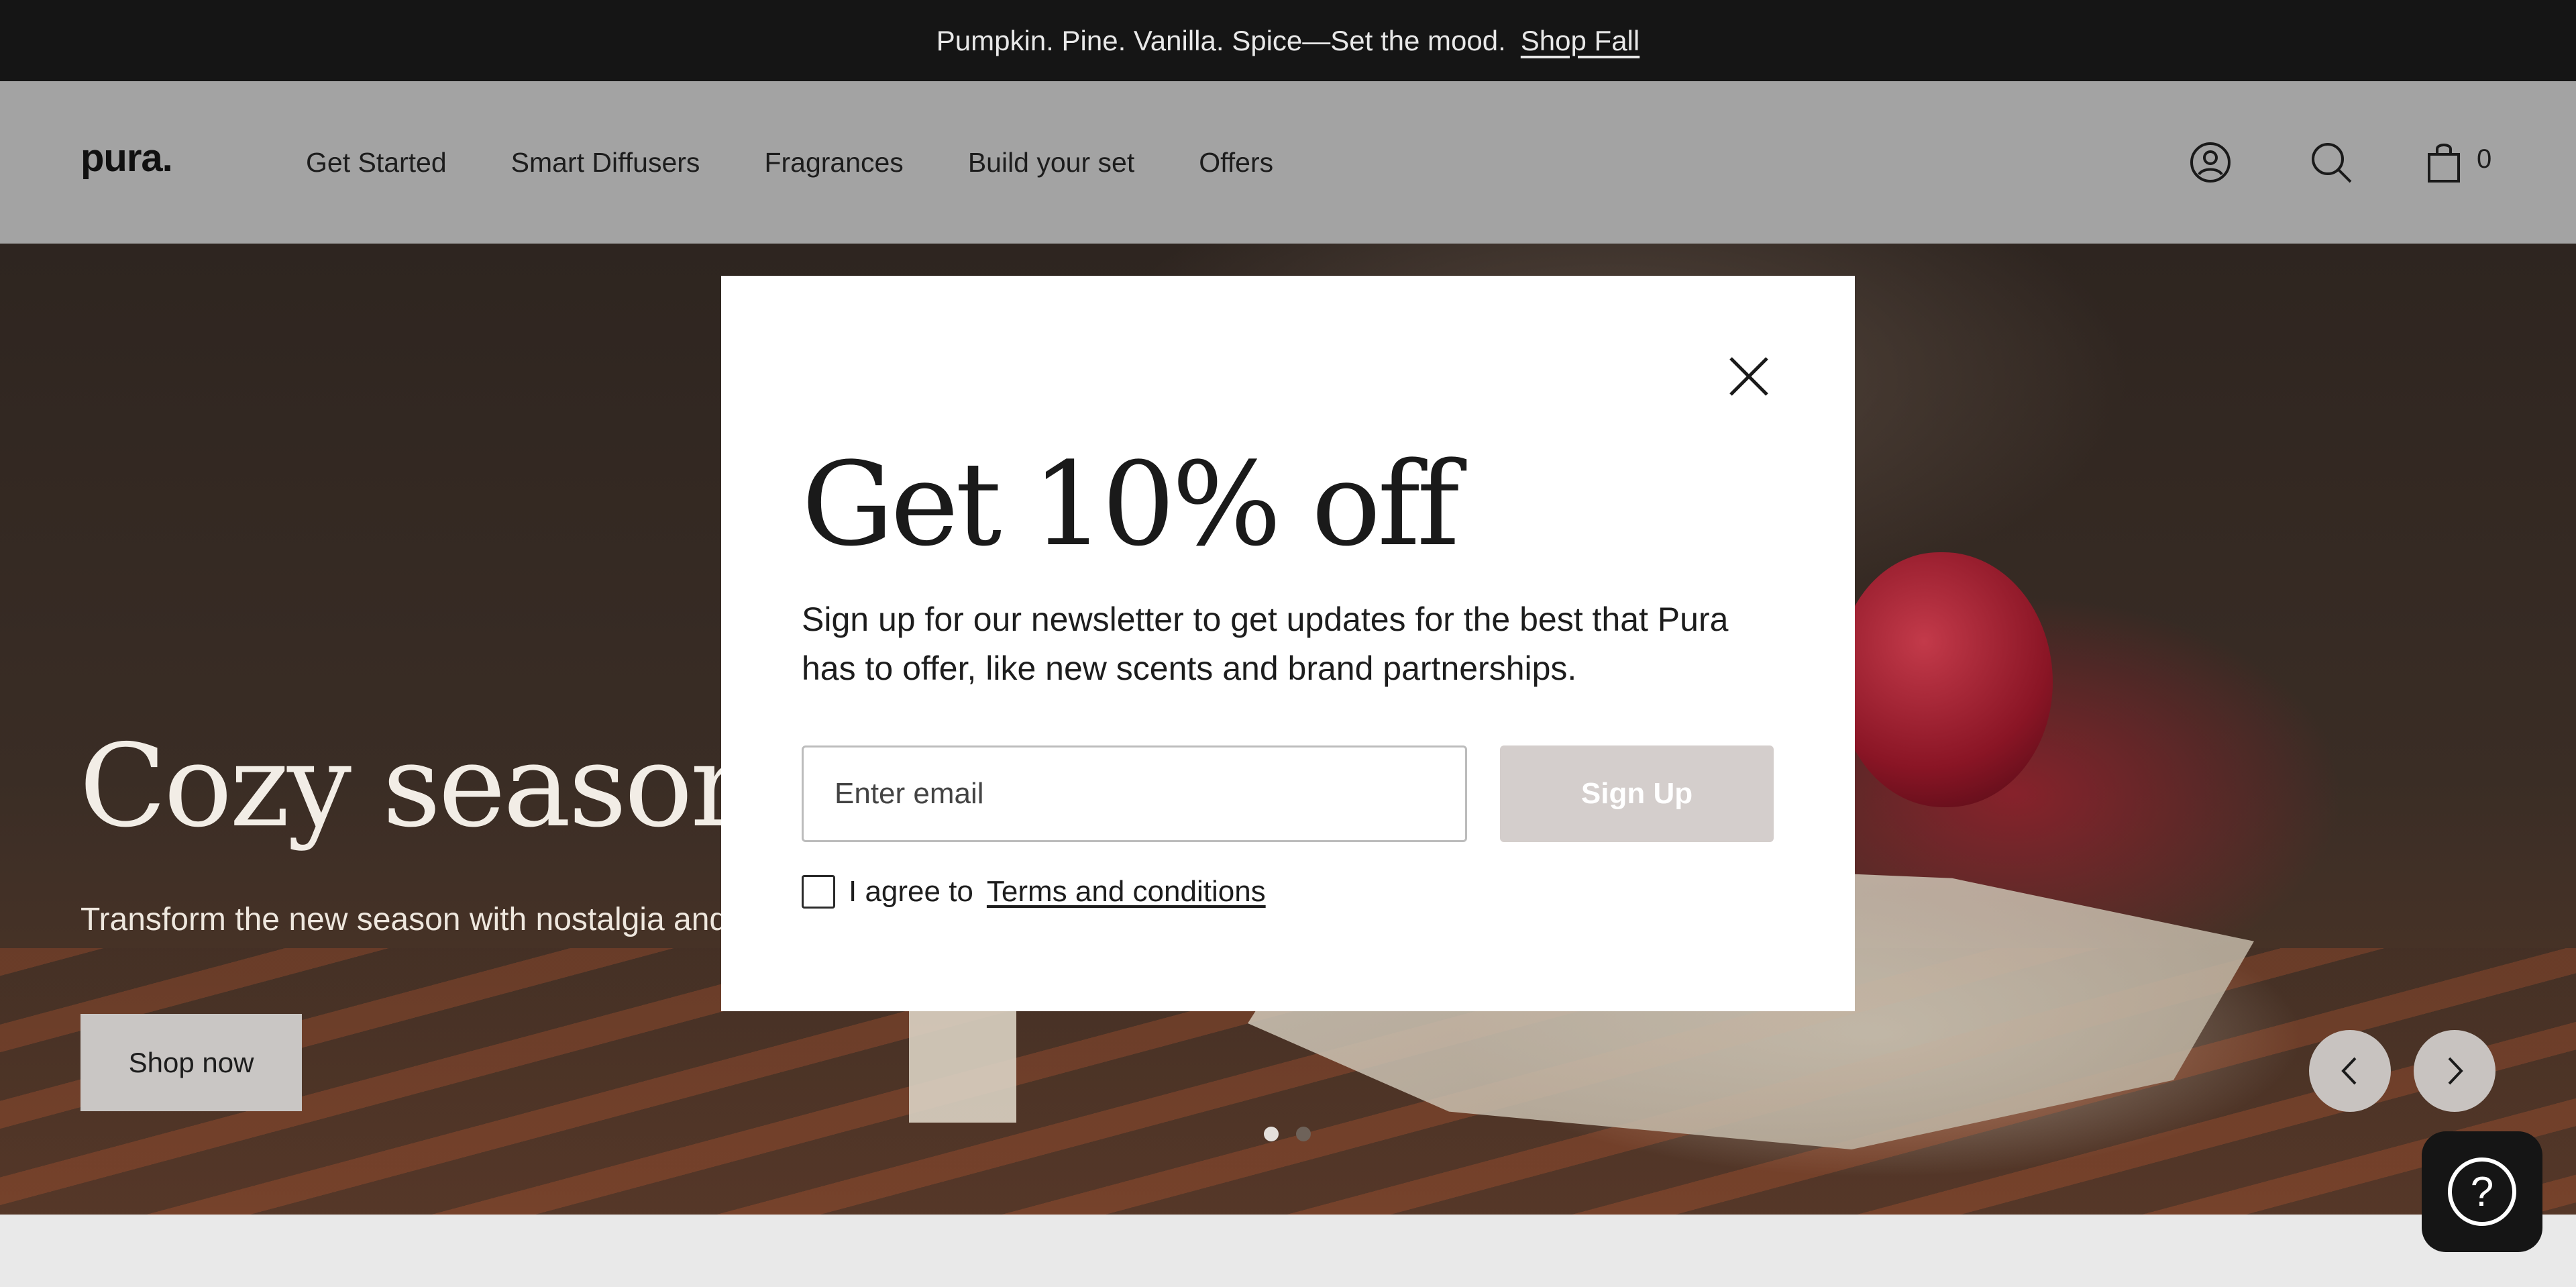 The height and width of the screenshot is (1287, 2576). I want to click on help-icon: ?, so click(2482, 1191).